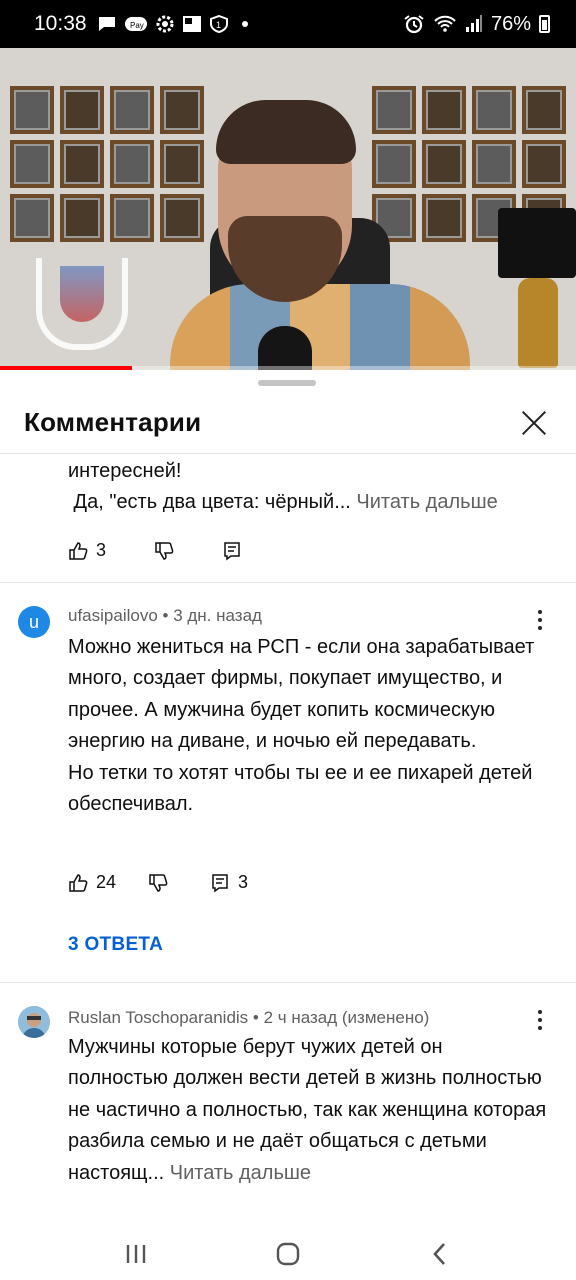 The image size is (576, 1280). Describe the element at coordinates (538, 323) in the screenshot. I see `lamp-base` at that location.